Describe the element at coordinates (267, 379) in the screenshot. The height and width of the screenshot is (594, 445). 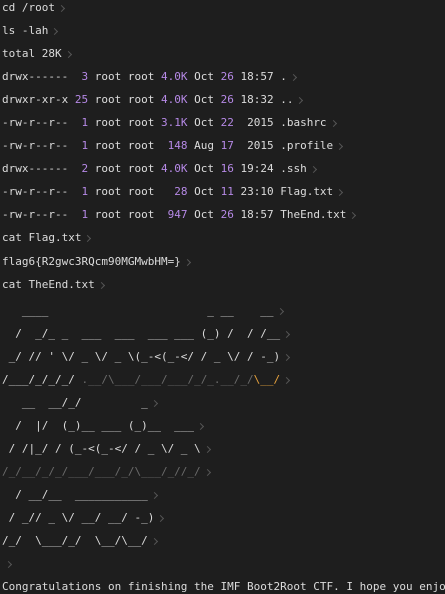
I see `text-segment: \__/` at that location.